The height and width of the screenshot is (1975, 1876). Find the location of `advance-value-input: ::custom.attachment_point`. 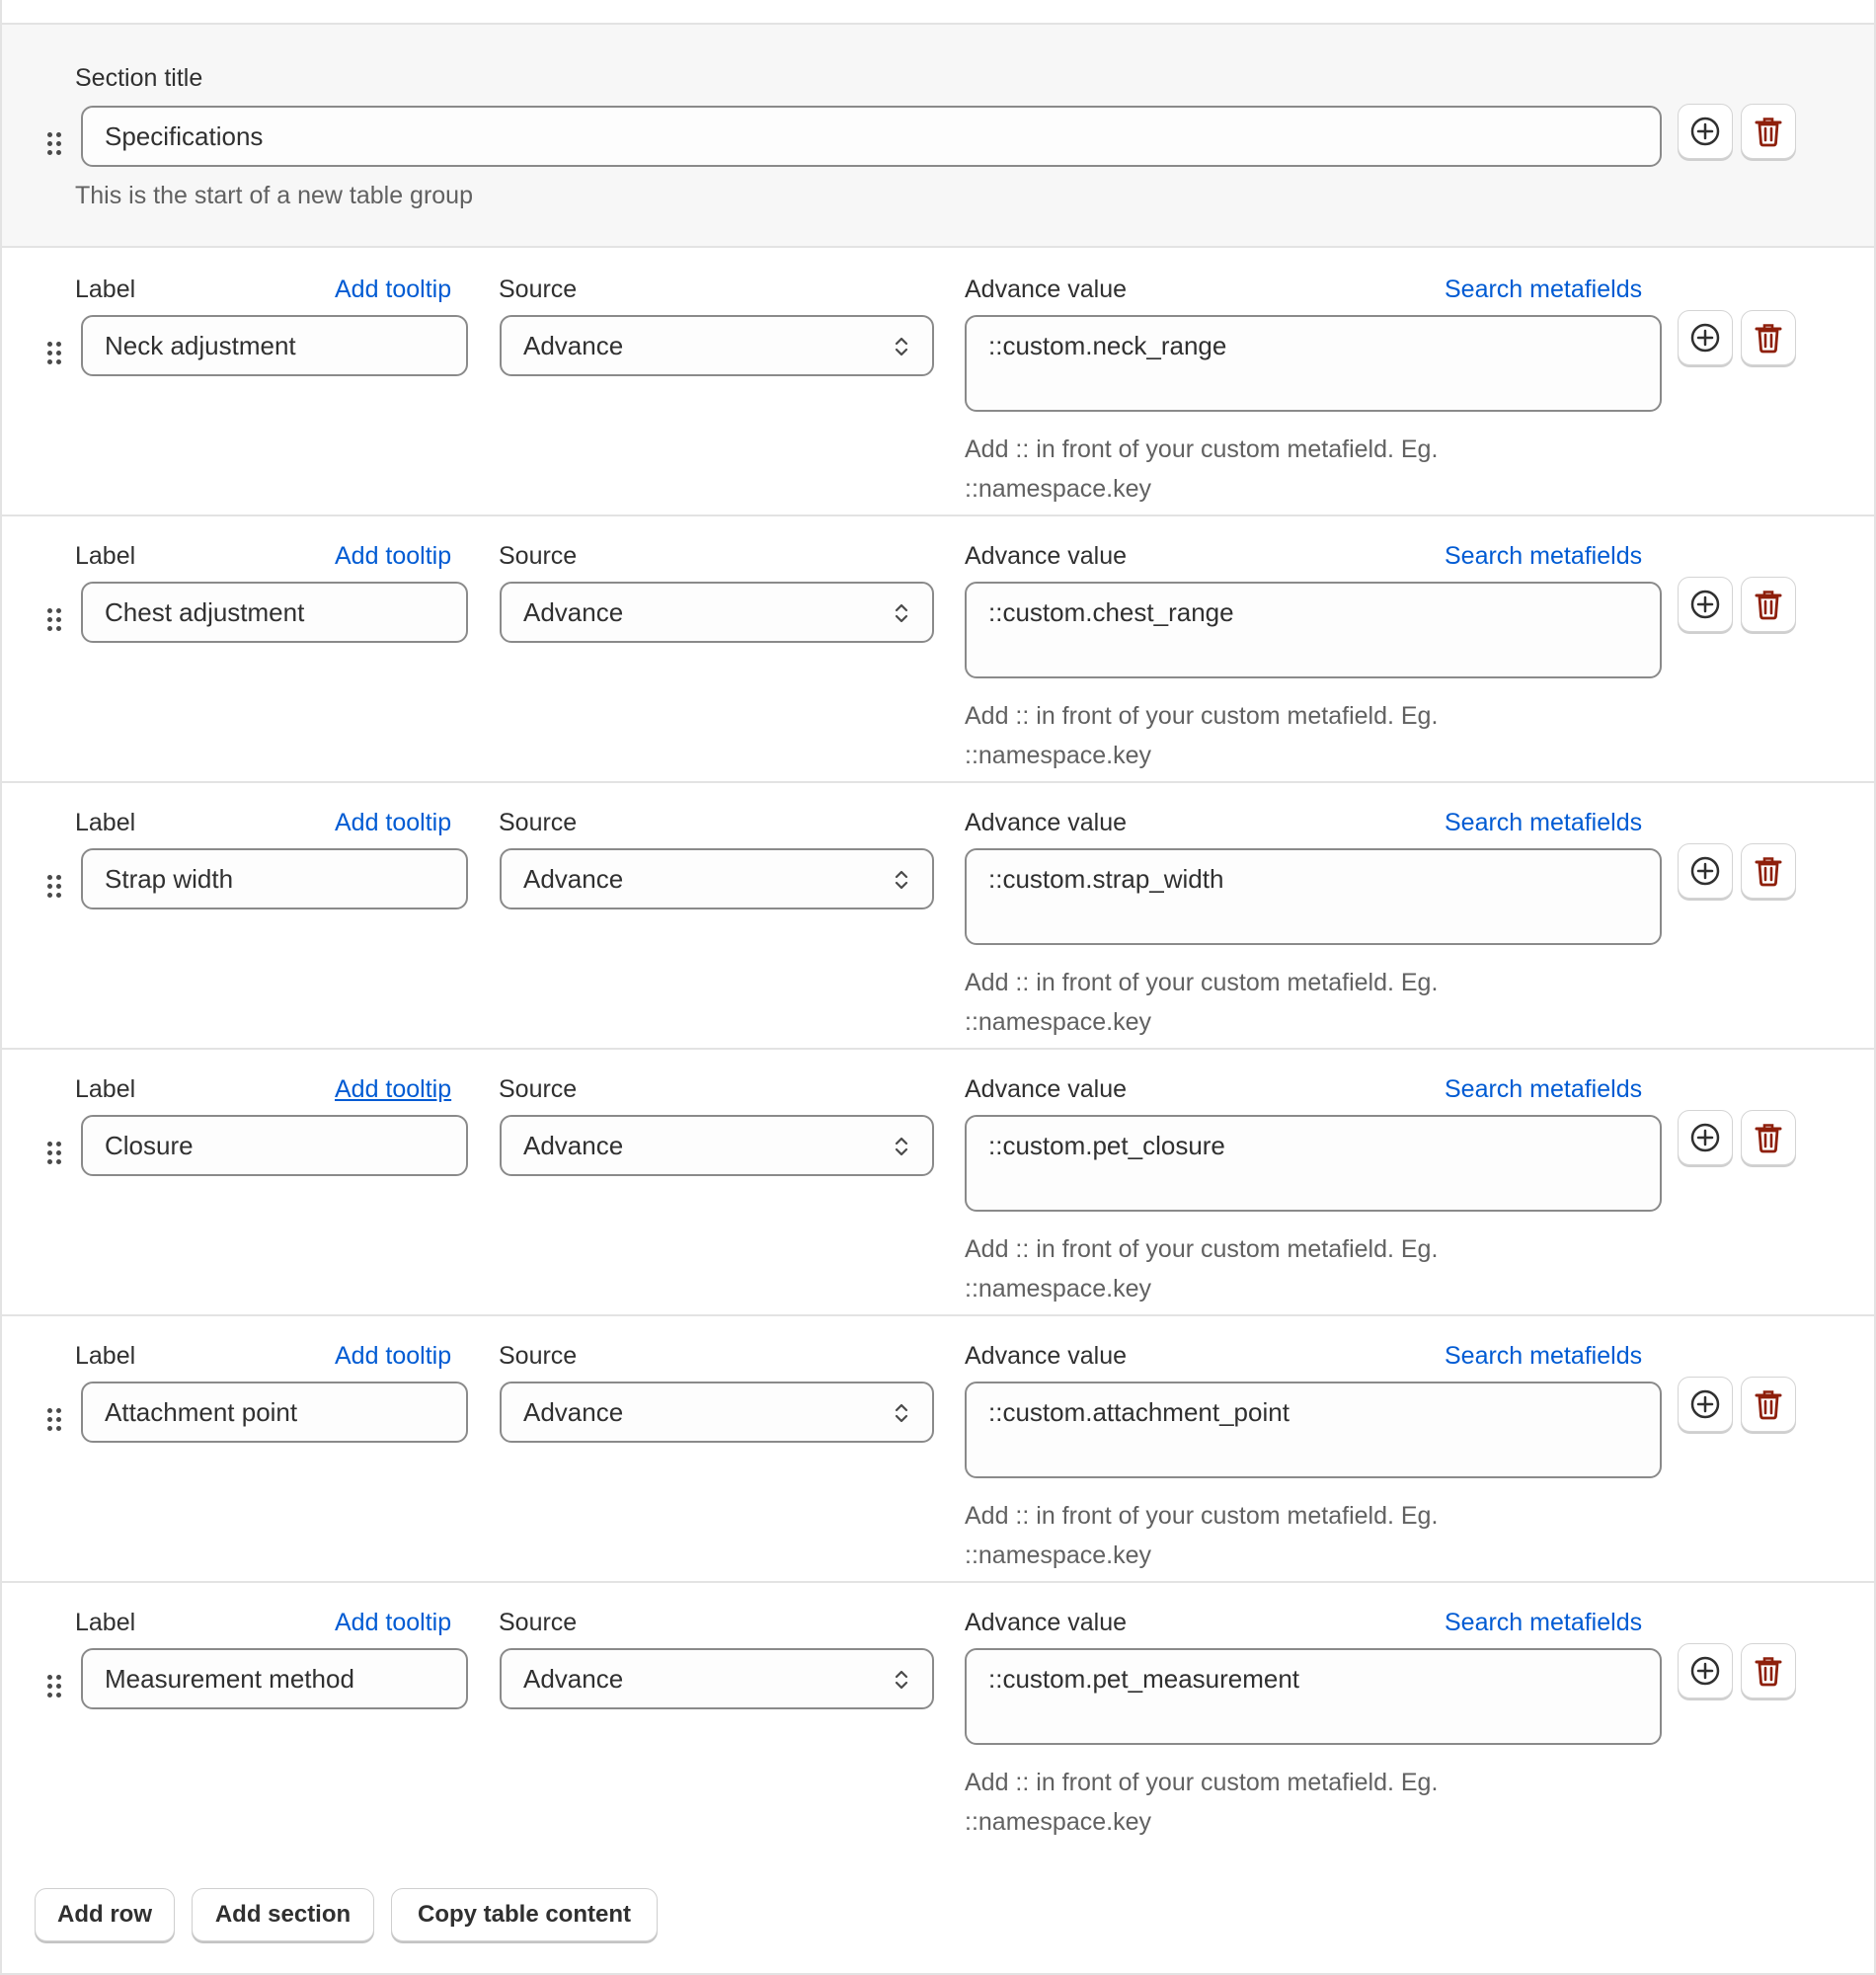

advance-value-input: ::custom.attachment_point is located at coordinates (1313, 1430).